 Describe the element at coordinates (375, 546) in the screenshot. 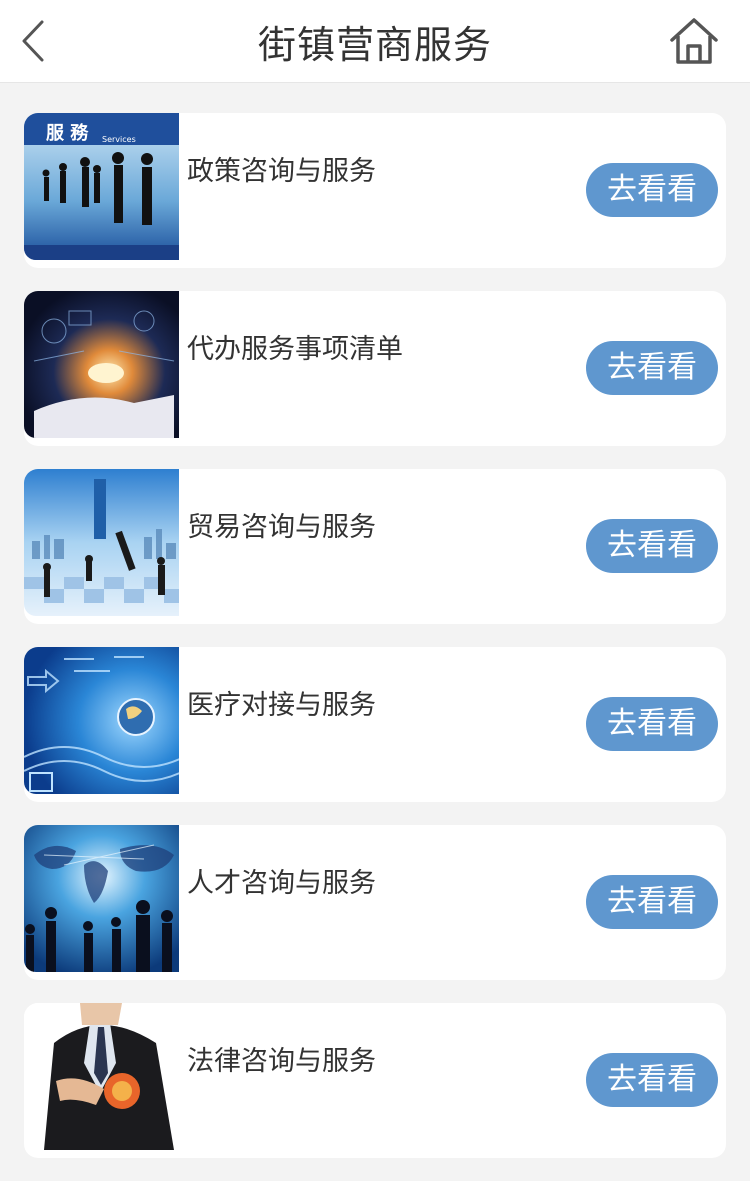

I see `service-card-trade: 贸易咨询与服务 去看看` at that location.